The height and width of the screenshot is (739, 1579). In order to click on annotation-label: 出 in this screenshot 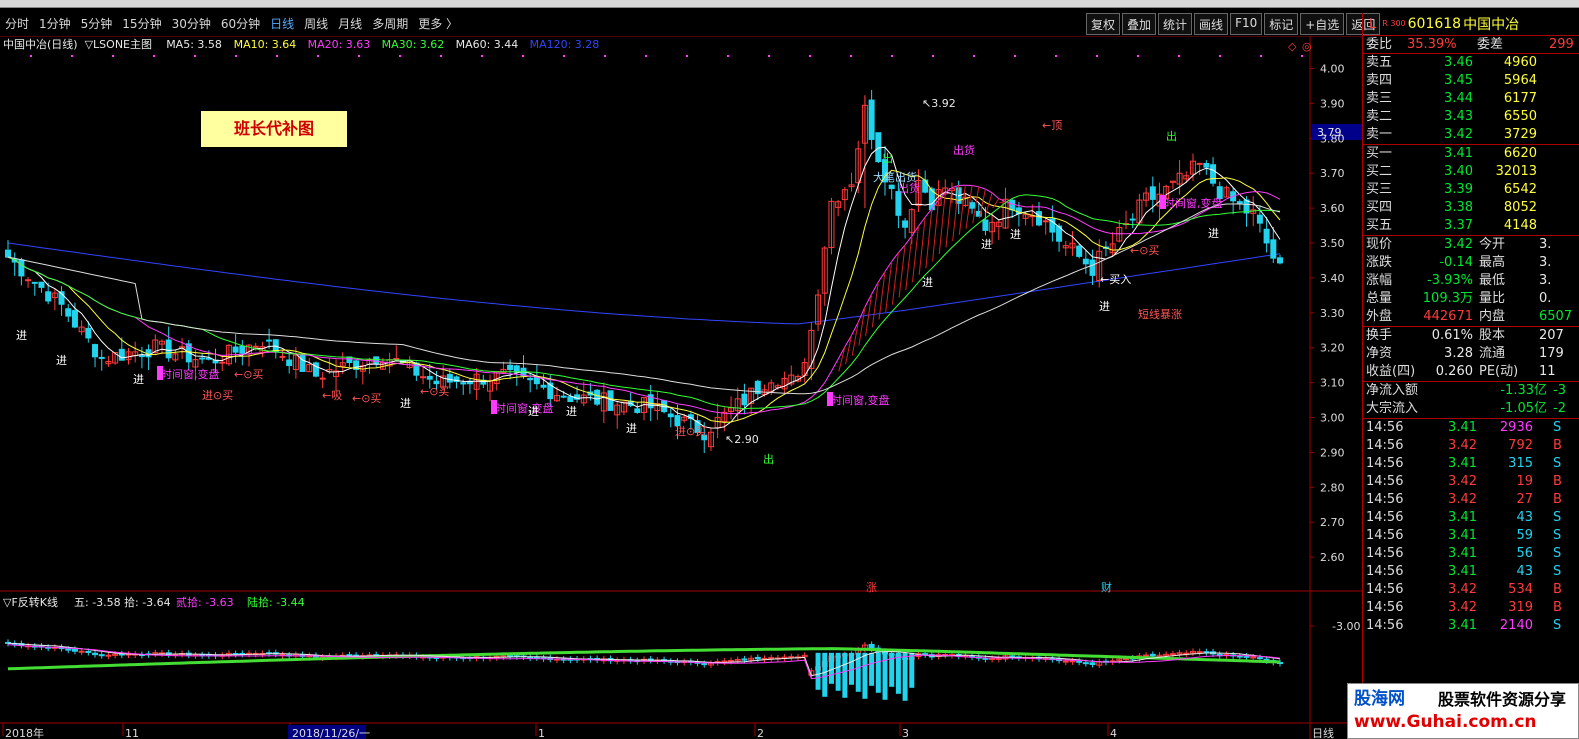, I will do `click(768, 459)`.